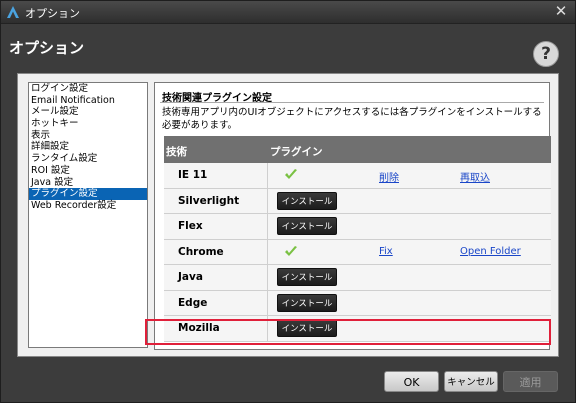  Describe the element at coordinates (88, 147) in the screenshot. I see `sidebar-item-advanced: 詳細設定` at that location.